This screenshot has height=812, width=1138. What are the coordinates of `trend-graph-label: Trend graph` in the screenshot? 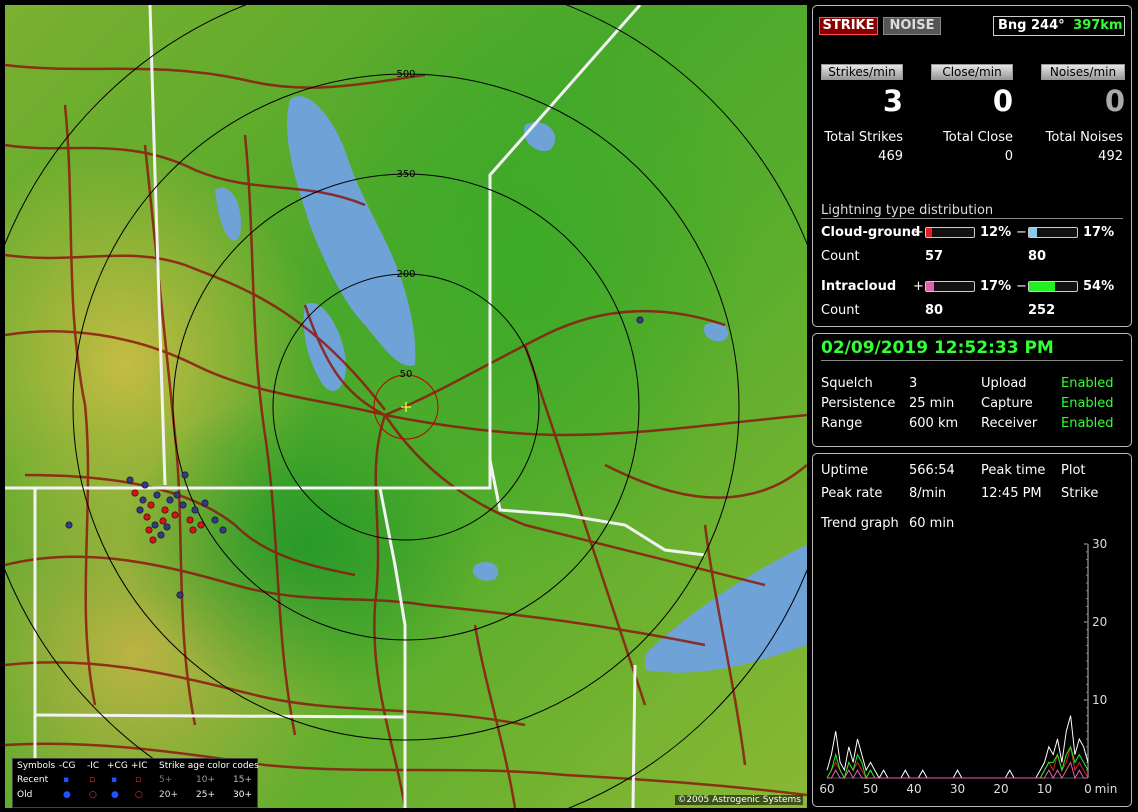 It's located at (860, 523).